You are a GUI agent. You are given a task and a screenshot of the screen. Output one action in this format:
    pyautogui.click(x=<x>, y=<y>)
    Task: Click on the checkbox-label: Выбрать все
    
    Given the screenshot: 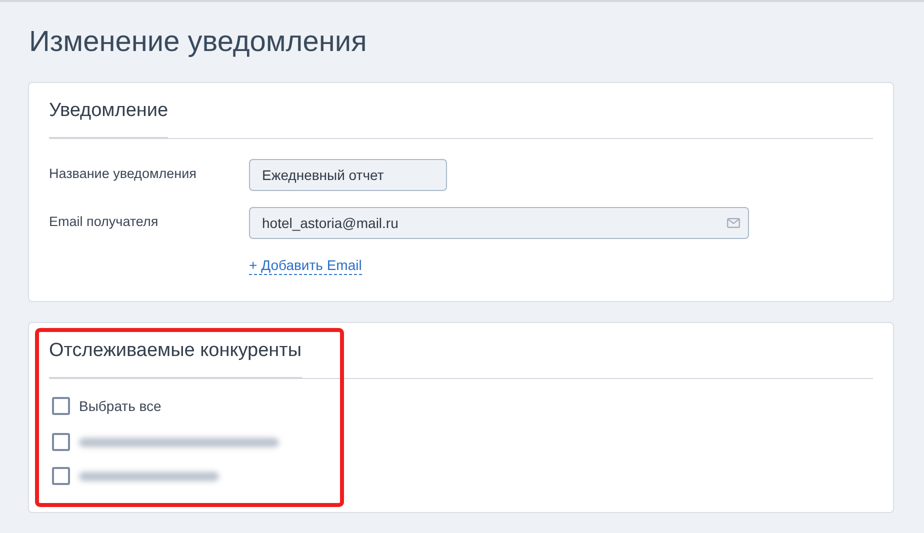 What is the action you would take?
    pyautogui.click(x=120, y=406)
    